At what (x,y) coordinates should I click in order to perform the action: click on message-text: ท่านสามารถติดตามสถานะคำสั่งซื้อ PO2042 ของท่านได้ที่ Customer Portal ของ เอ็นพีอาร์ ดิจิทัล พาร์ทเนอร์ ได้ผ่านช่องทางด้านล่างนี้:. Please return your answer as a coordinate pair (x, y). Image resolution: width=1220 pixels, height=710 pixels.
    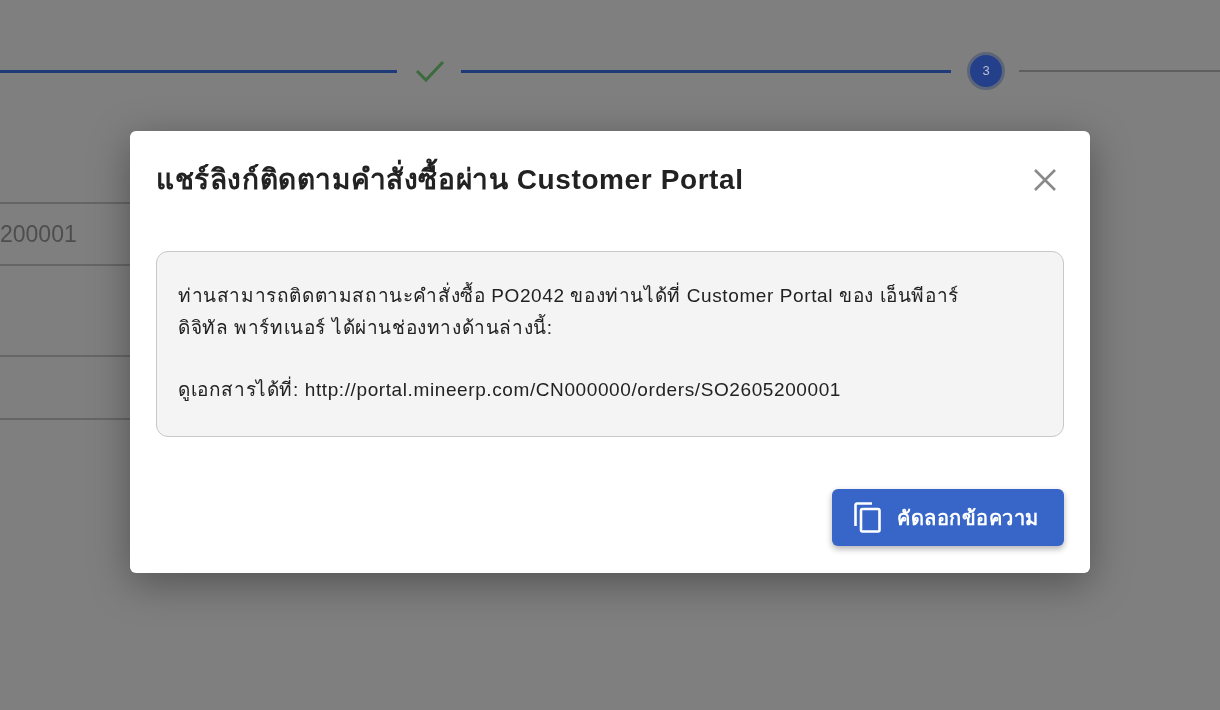
    Looking at the image, I should click on (590, 312).